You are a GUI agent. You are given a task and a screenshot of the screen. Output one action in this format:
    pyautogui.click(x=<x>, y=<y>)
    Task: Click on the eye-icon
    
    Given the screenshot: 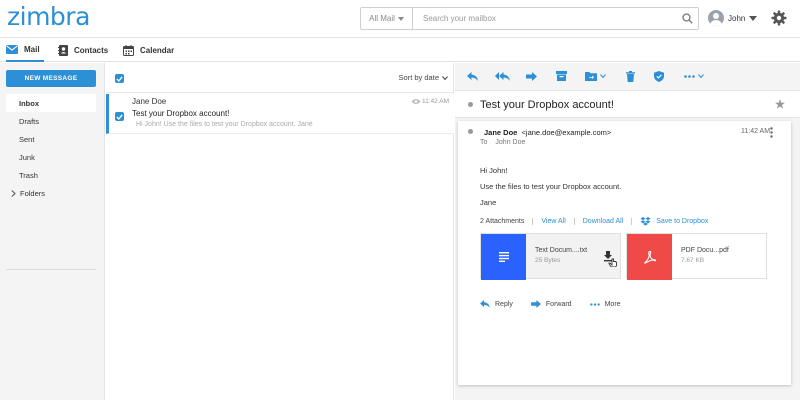 What is the action you would take?
    pyautogui.click(x=416, y=101)
    